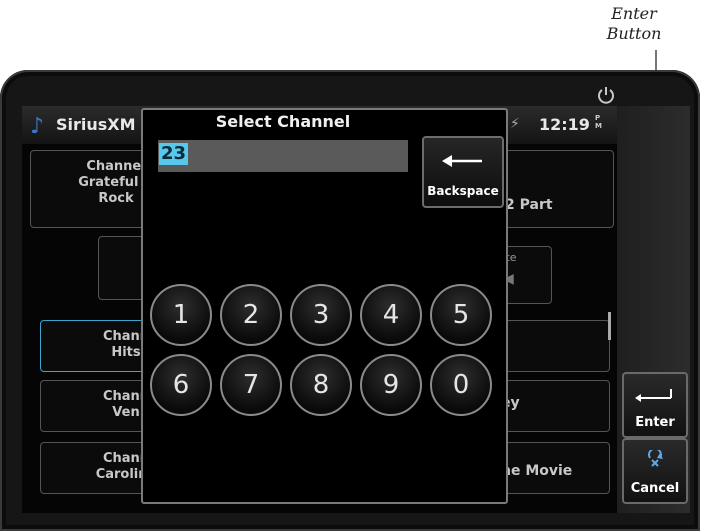  I want to click on keypad-key-6: 6, so click(181, 385).